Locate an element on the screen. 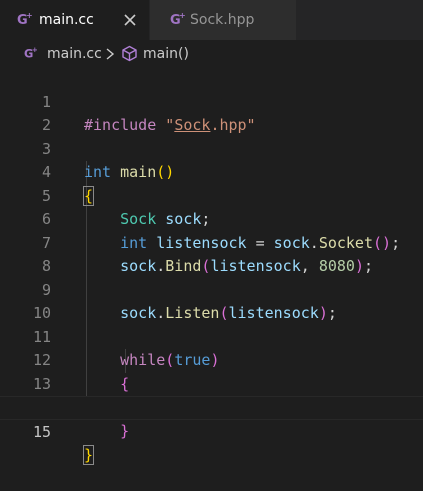  code-line: 5 Sock sock; is located at coordinates (211, 195).